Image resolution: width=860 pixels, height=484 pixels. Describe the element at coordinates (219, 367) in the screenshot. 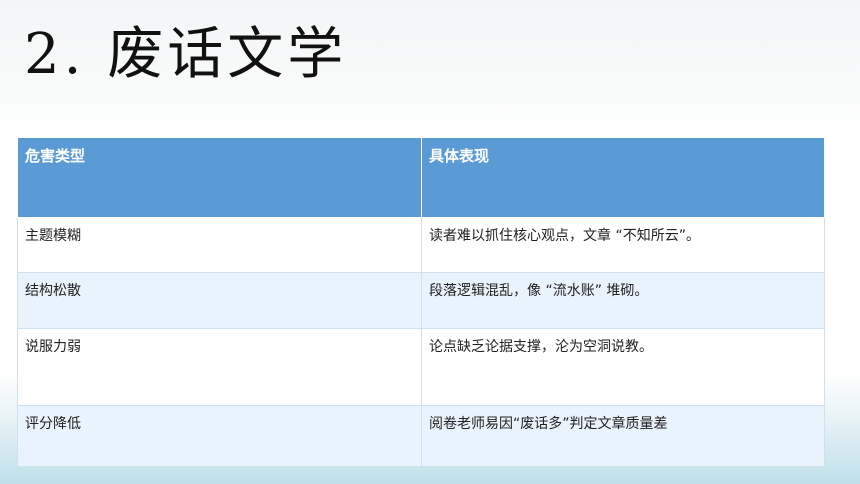

I see `harm-type-cell: 说服力弱` at that location.